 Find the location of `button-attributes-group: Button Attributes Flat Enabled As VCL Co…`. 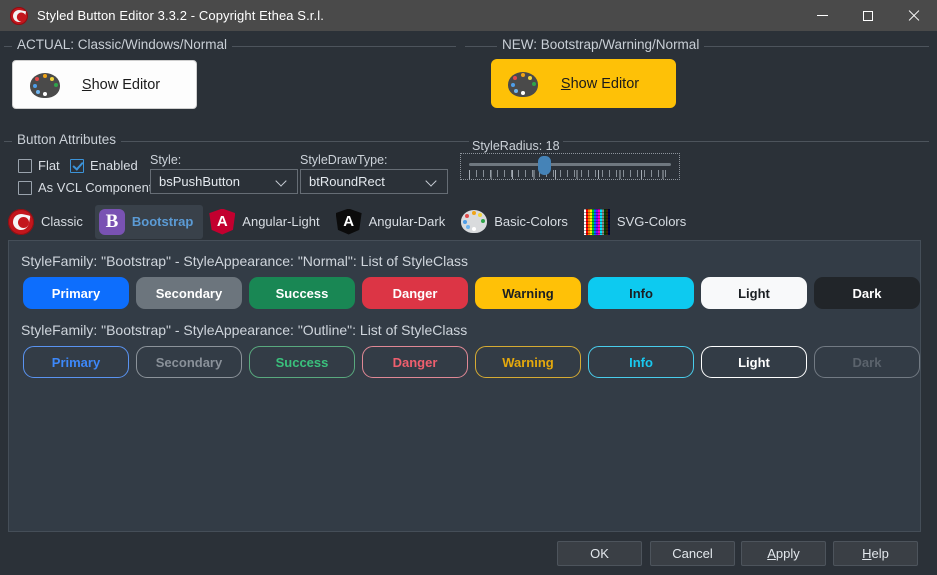

button-attributes-group: Button Attributes Flat Enabled As VCL Co… is located at coordinates (466, 164).